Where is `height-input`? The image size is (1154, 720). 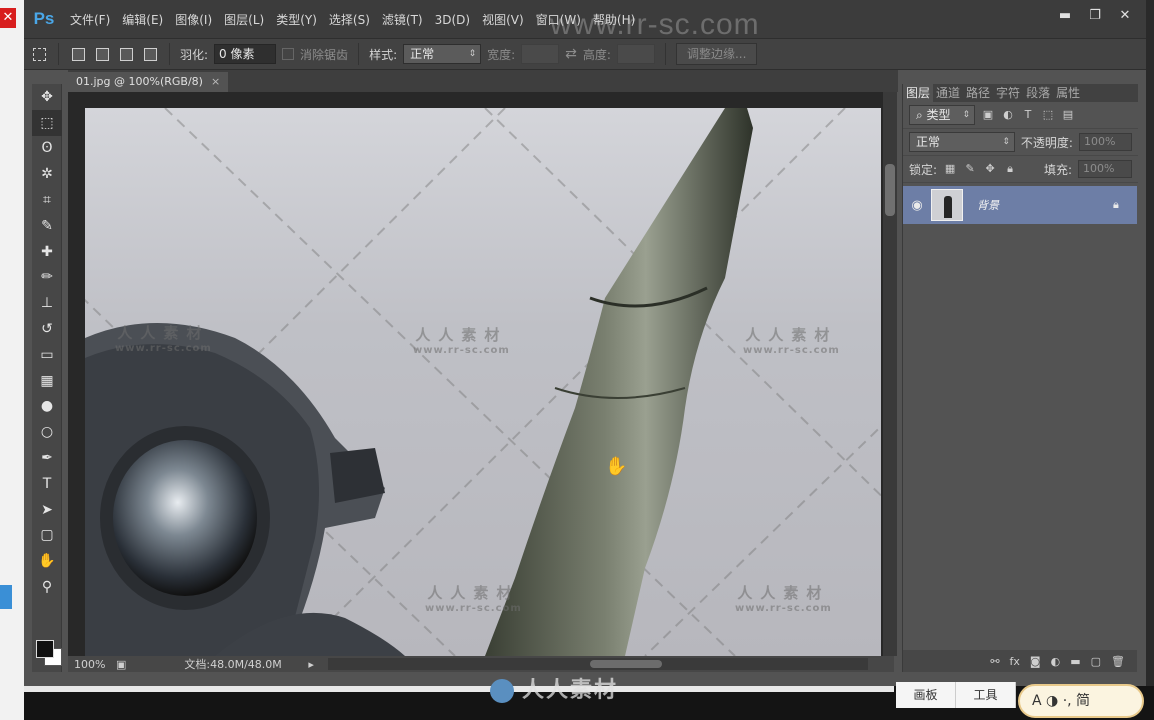
height-input is located at coordinates (635, 54).